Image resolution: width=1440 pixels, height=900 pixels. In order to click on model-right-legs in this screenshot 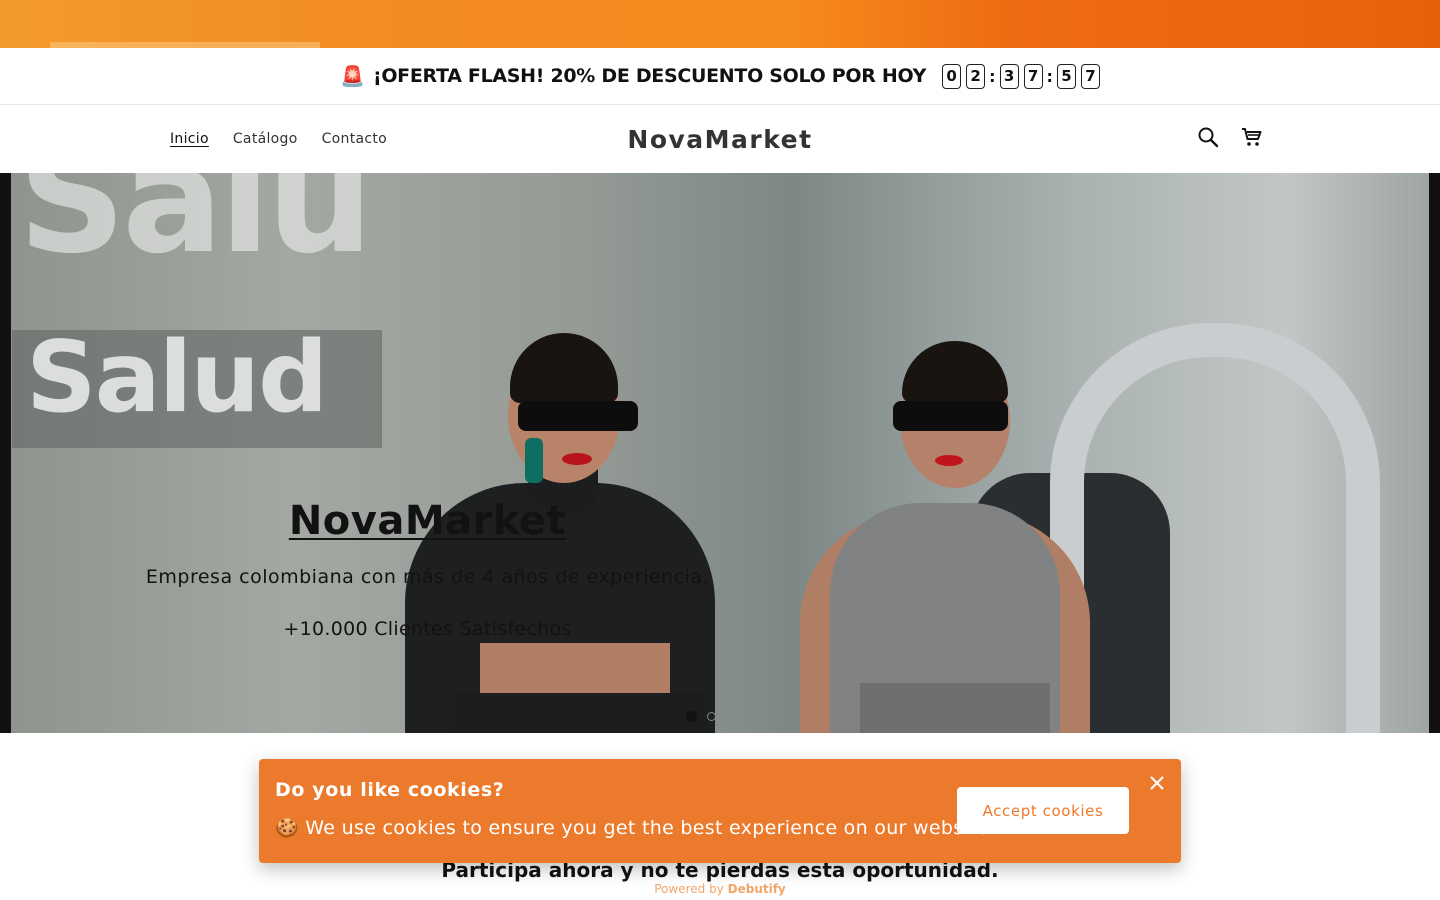, I will do `click(955, 708)`.